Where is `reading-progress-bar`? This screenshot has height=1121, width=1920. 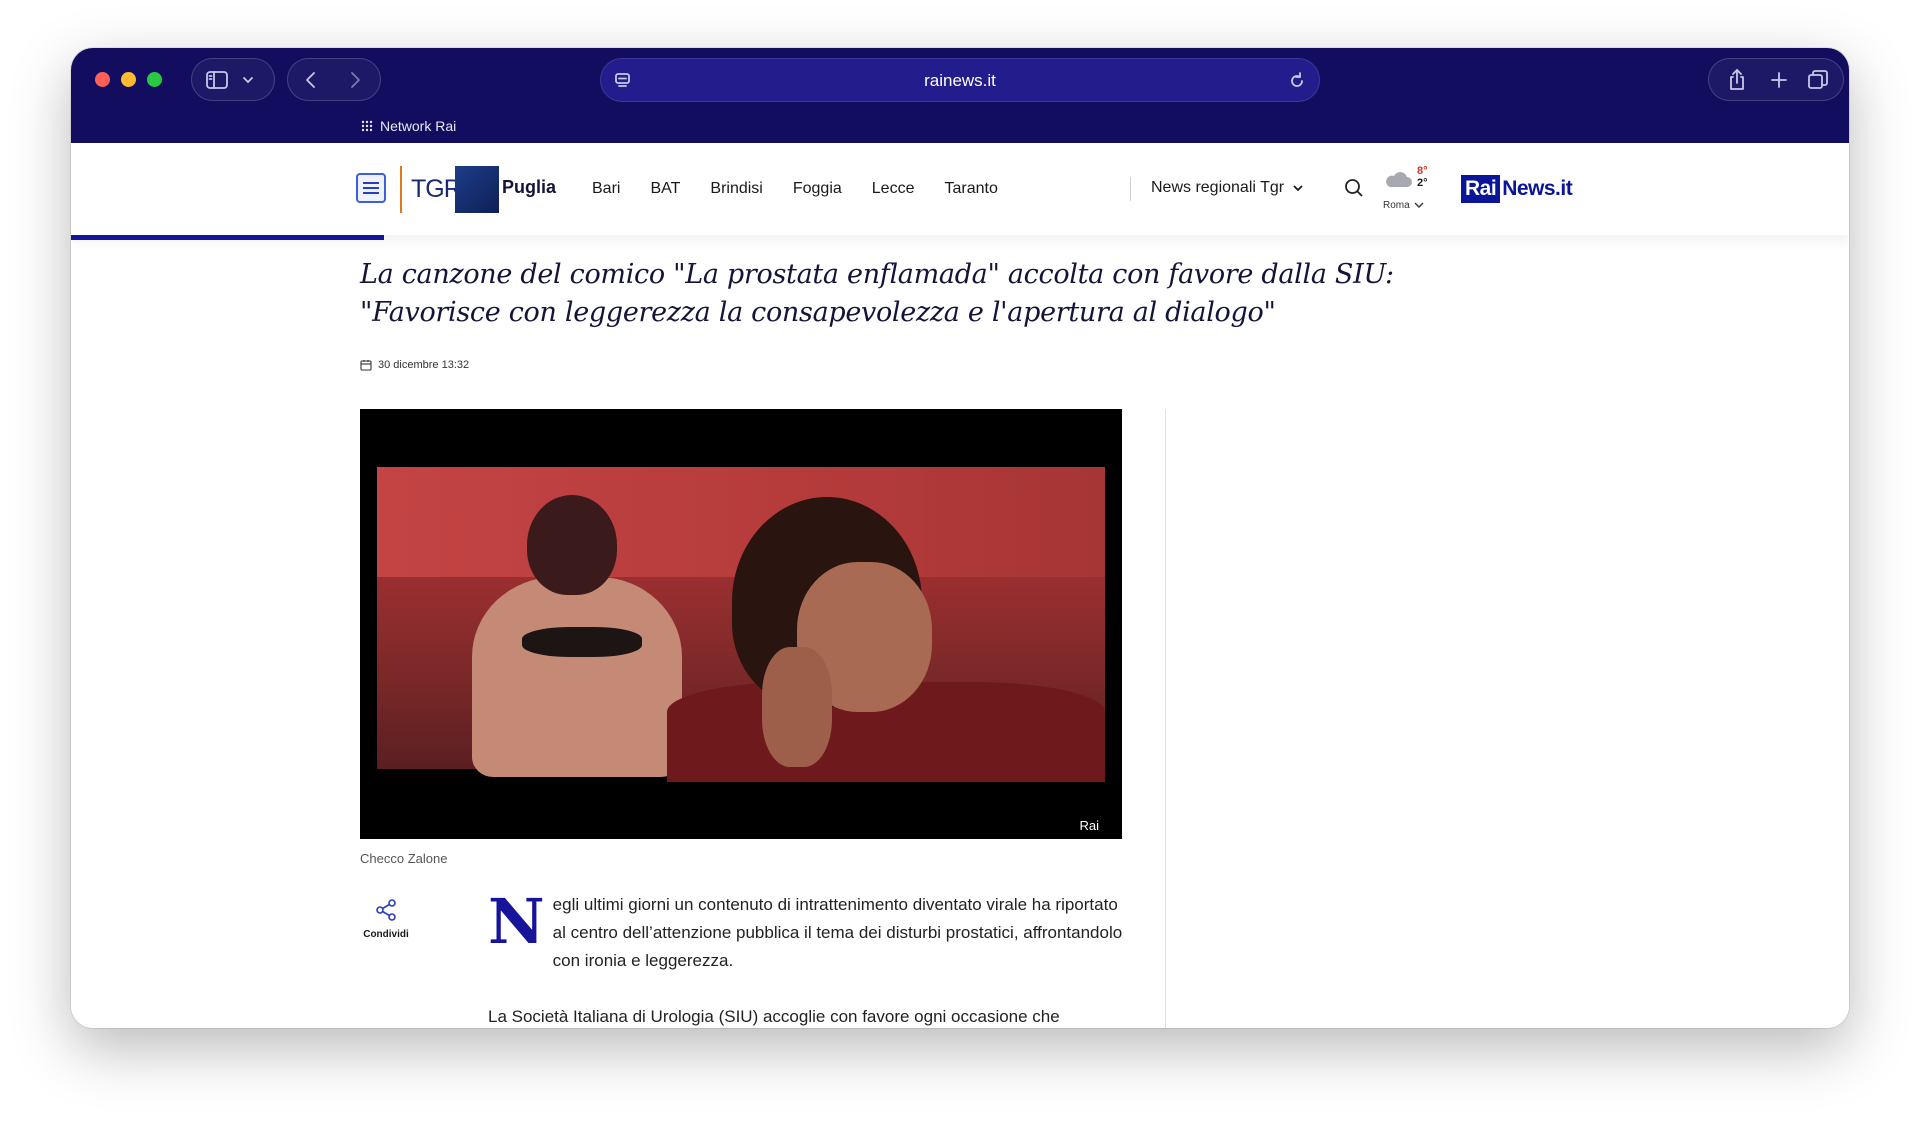 reading-progress-bar is located at coordinates (227, 237).